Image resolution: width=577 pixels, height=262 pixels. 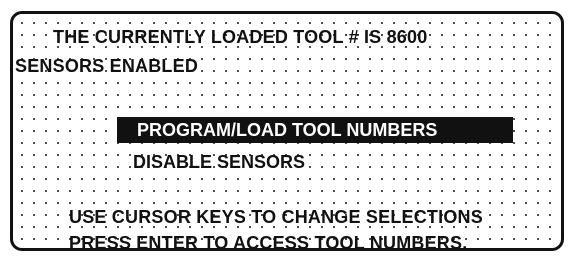 What do you see at coordinates (315, 162) in the screenshot?
I see `menu-item-disable-sensors: DISABLE SENSORS` at bounding box center [315, 162].